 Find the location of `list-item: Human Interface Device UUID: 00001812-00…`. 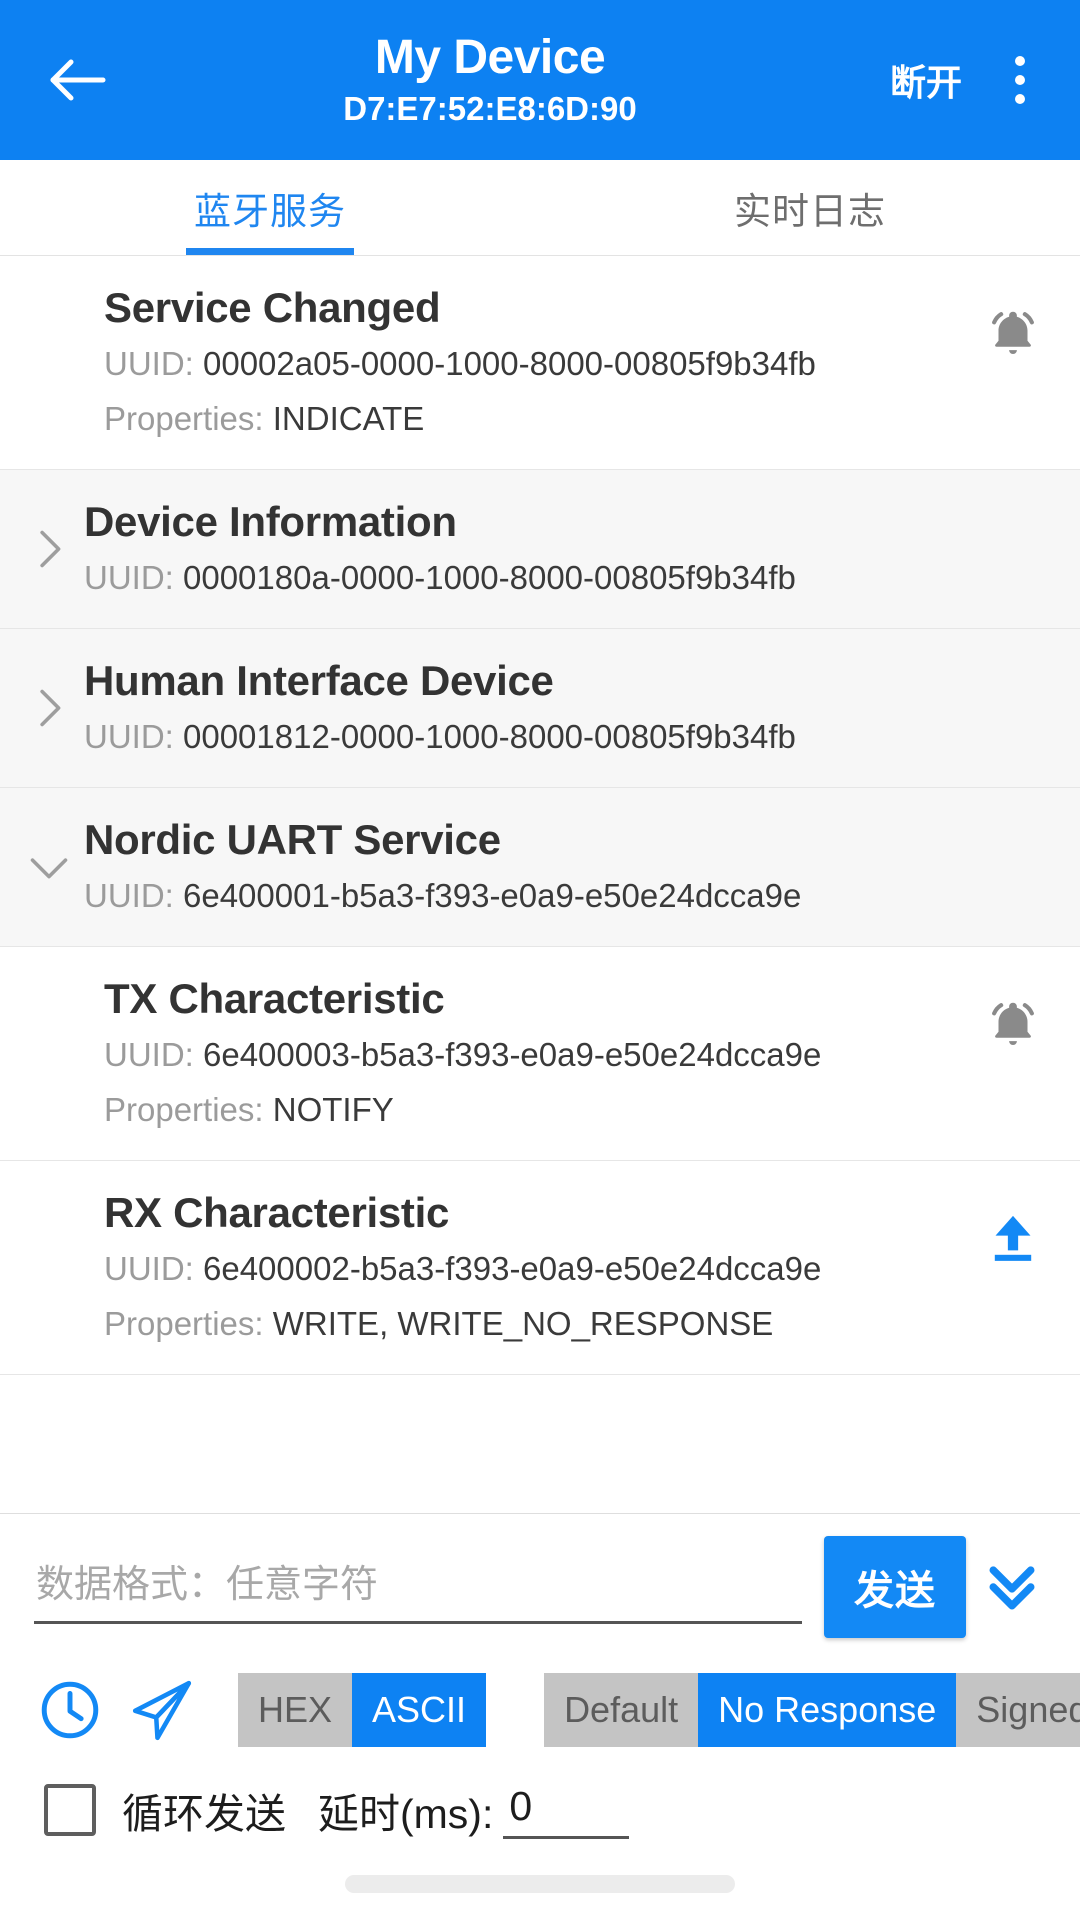

list-item: Human Interface Device UUID: 00001812-00… is located at coordinates (540, 709).